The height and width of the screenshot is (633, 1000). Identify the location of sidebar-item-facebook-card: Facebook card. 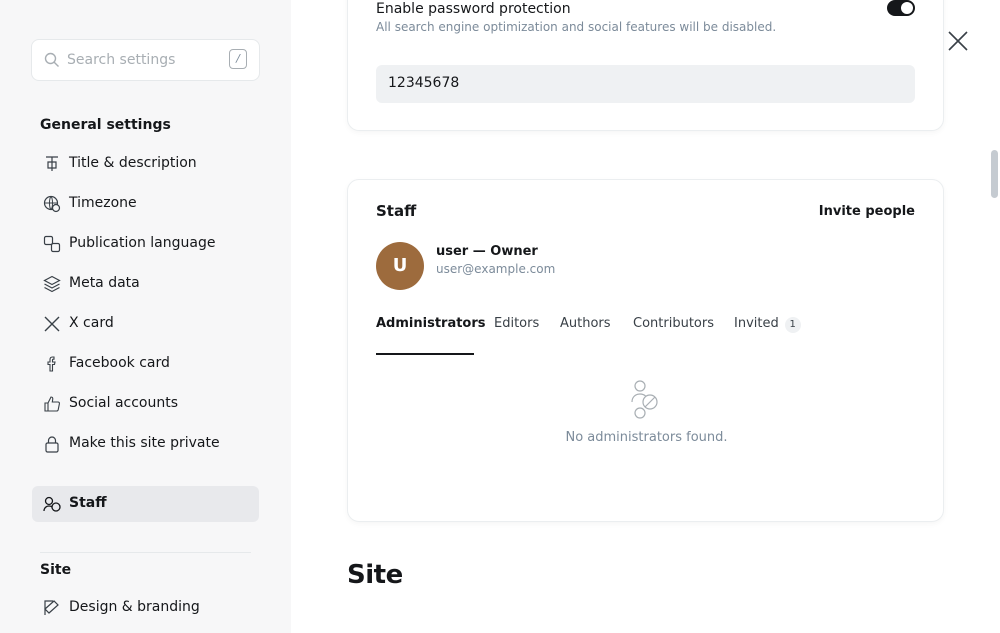
(145, 364).